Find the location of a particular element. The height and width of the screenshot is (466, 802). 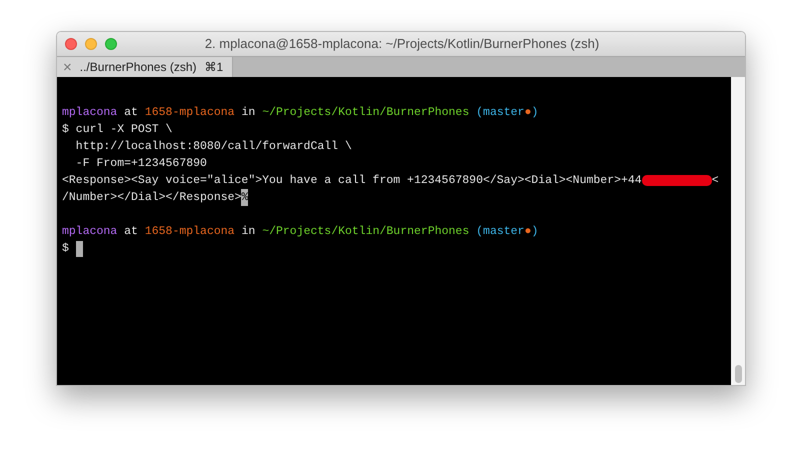

scrollbar-thumb is located at coordinates (738, 374).